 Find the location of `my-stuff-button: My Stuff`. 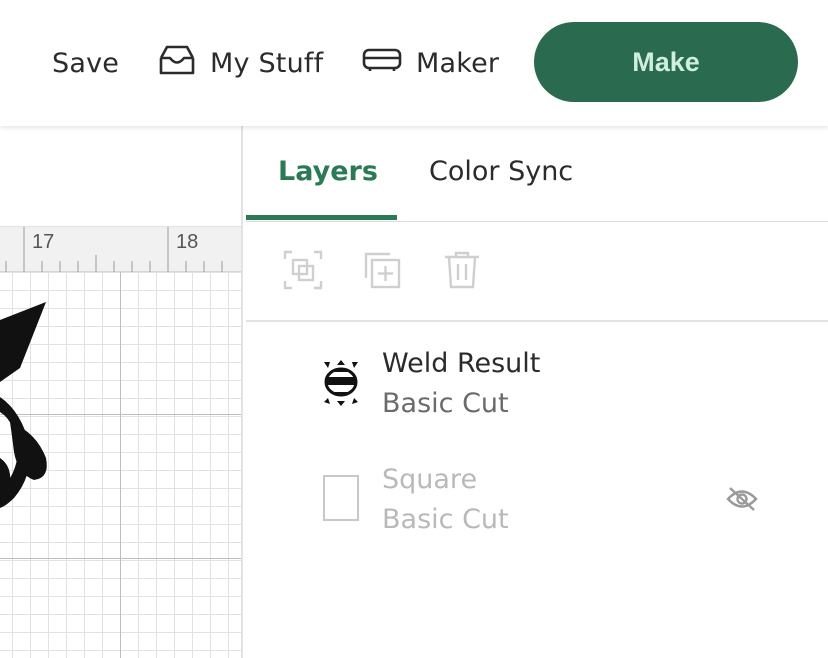

my-stuff-button: My Stuff is located at coordinates (240, 63).